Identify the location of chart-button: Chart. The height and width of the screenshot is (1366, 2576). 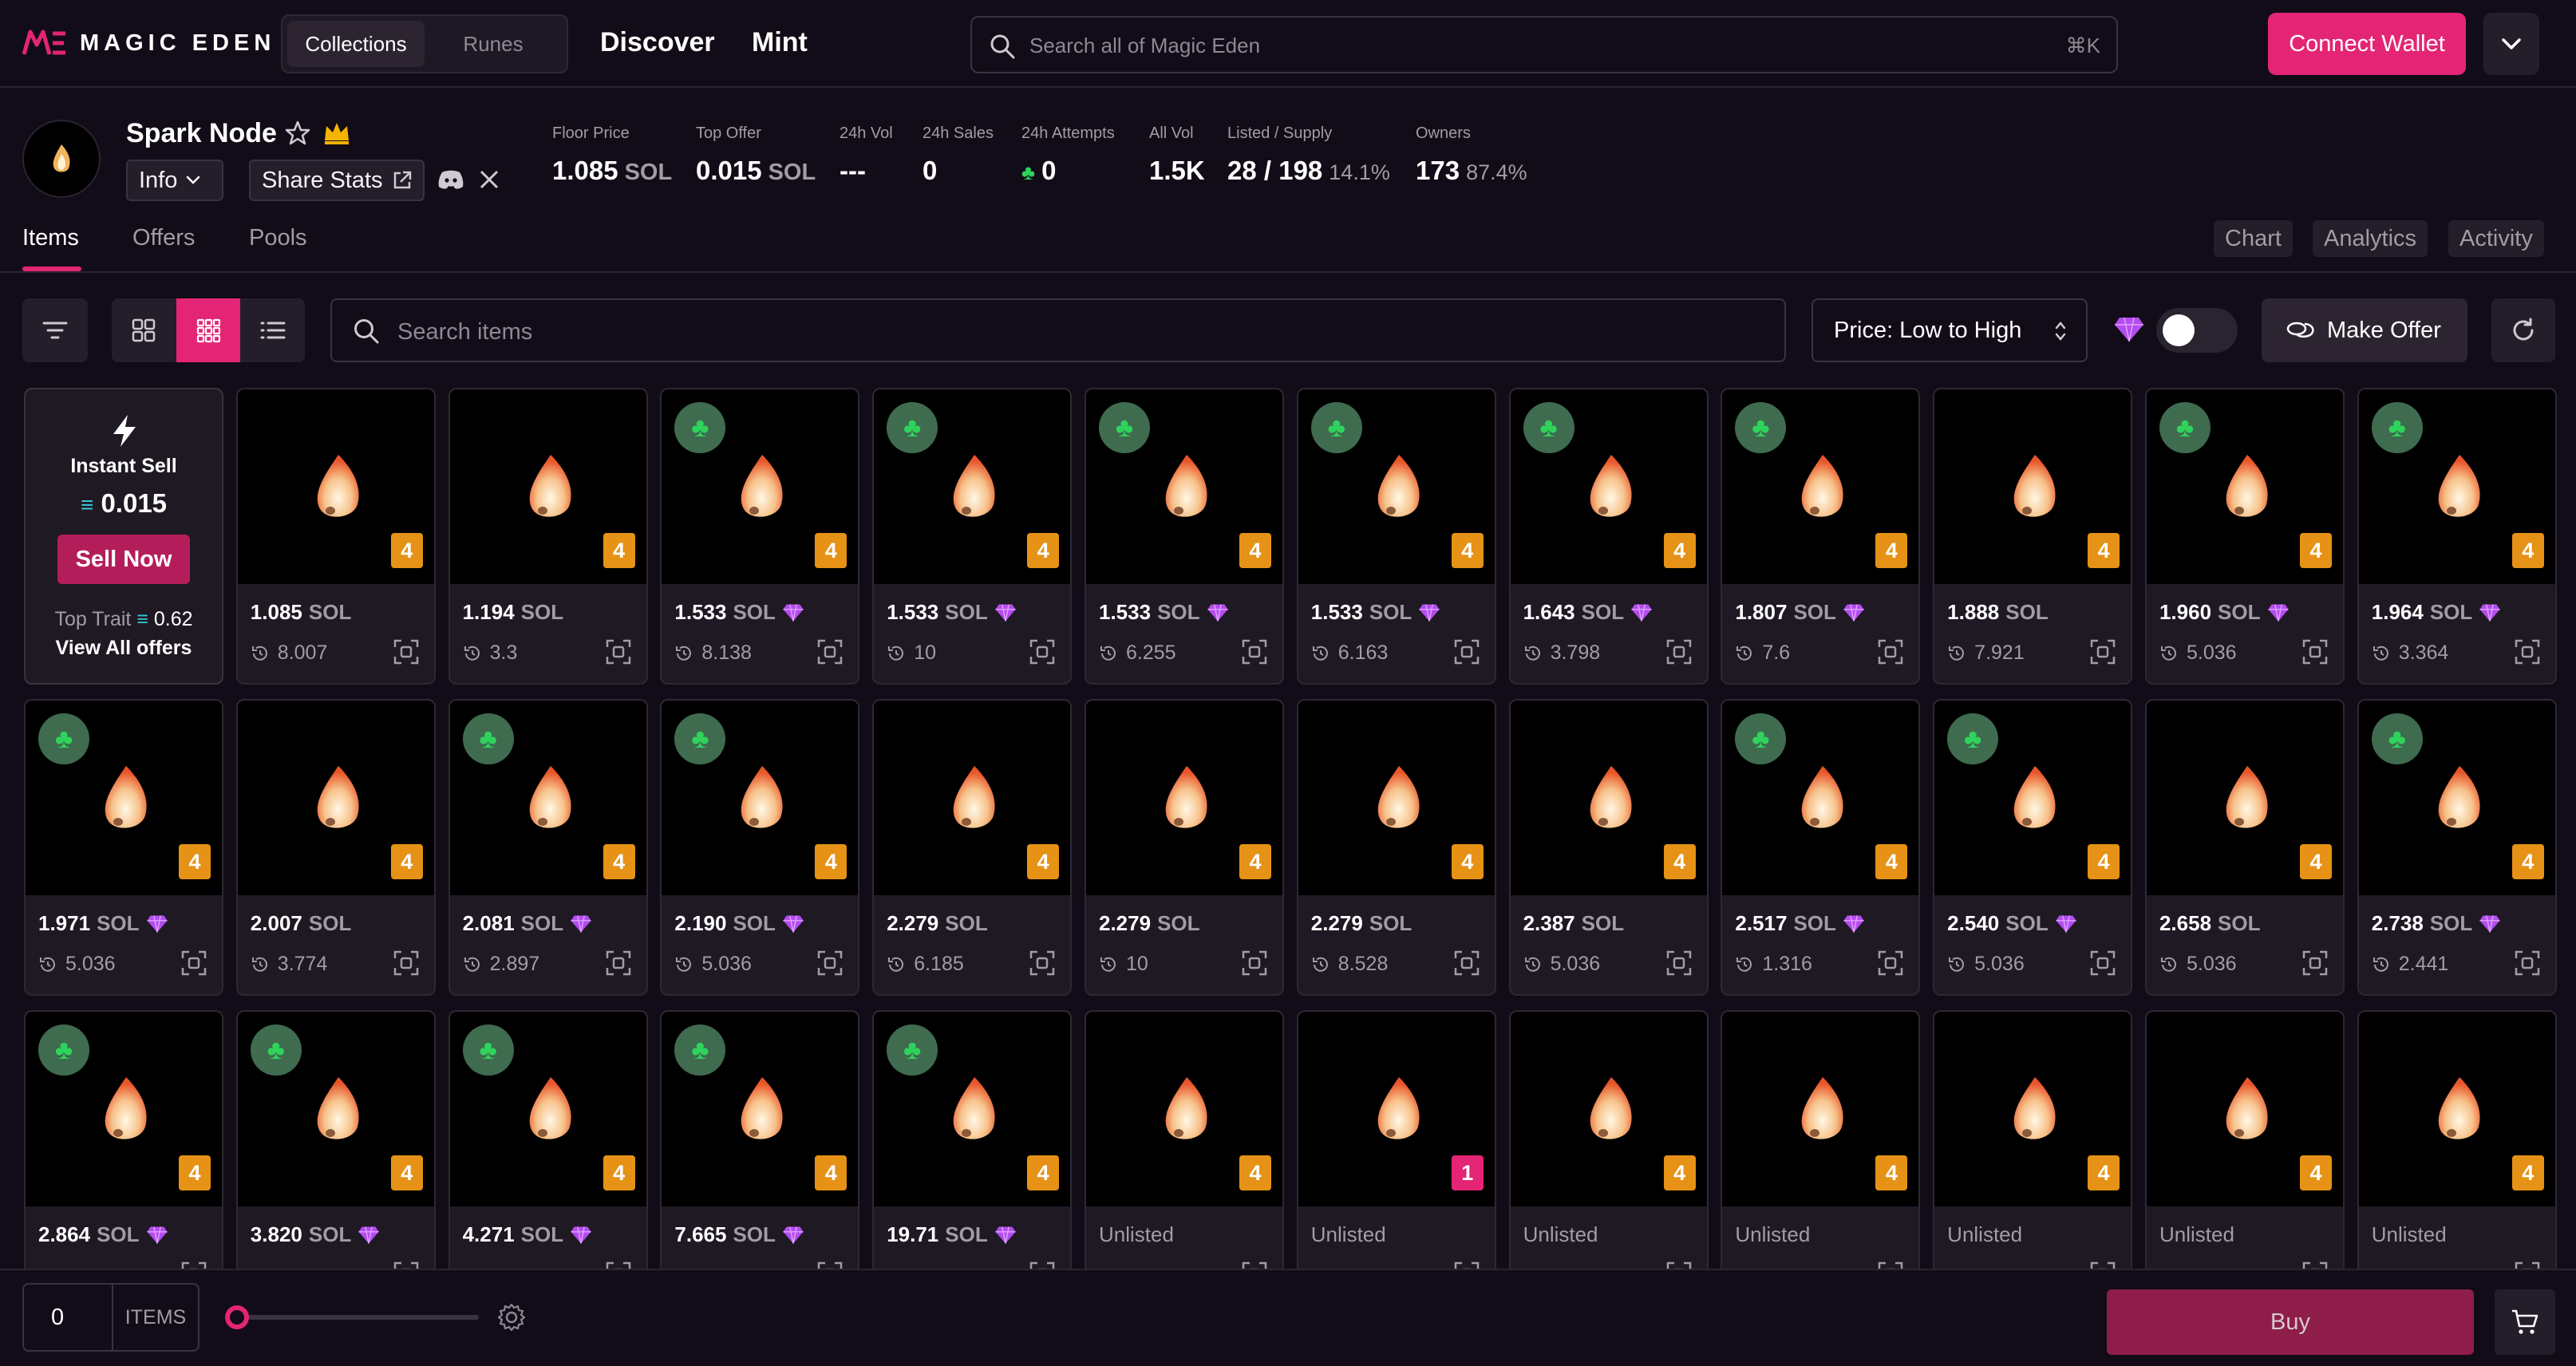
(2253, 238).